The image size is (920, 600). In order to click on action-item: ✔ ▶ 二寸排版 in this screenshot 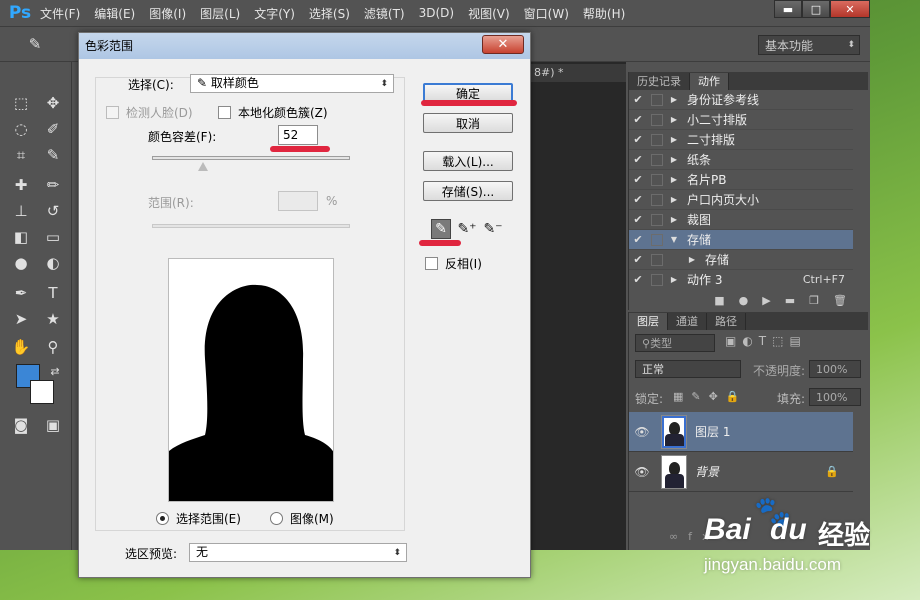, I will do `click(741, 140)`.